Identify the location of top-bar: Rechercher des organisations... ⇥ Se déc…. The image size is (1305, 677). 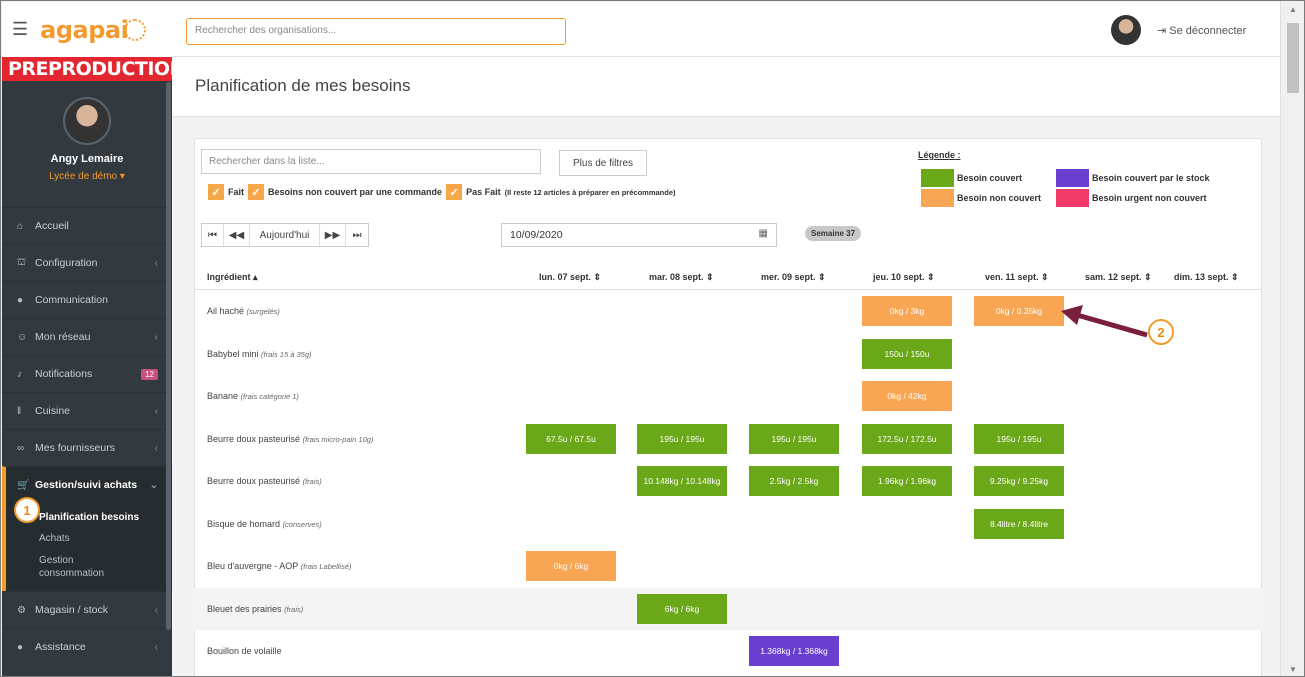
(726, 29).